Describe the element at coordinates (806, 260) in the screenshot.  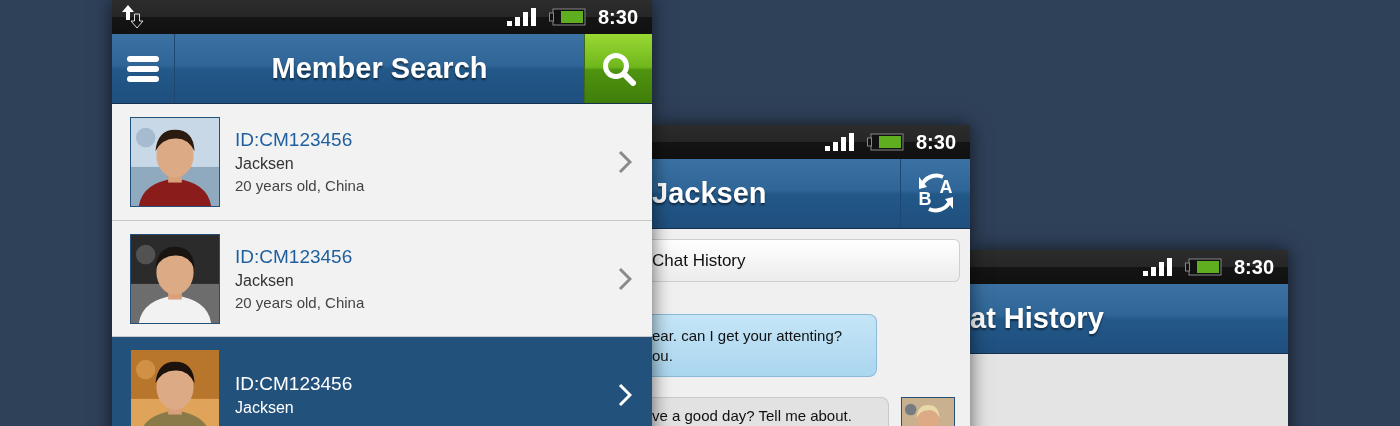
I see `chat-history-button: Chat History` at that location.